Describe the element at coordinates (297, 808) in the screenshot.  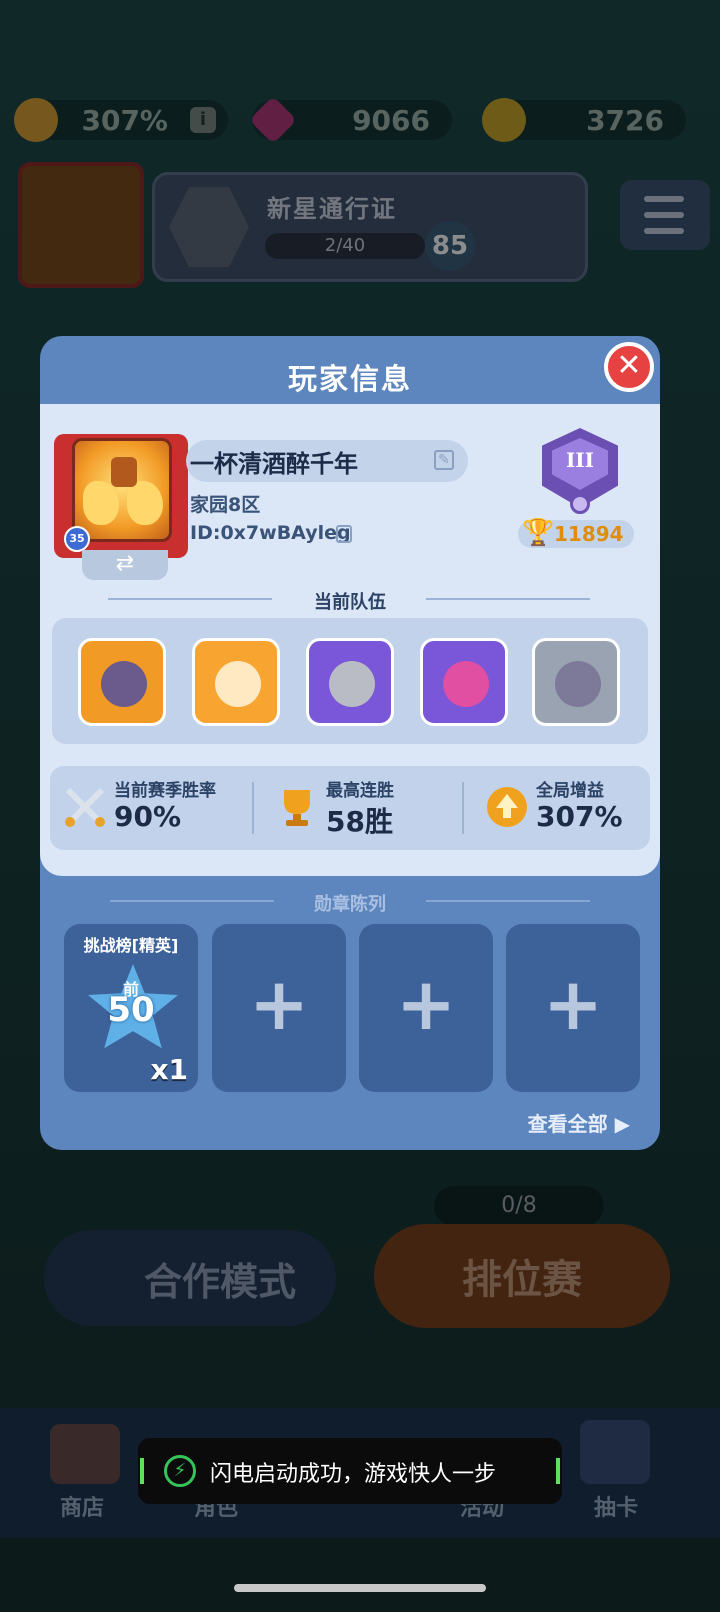
I see `trophy-icon` at that location.